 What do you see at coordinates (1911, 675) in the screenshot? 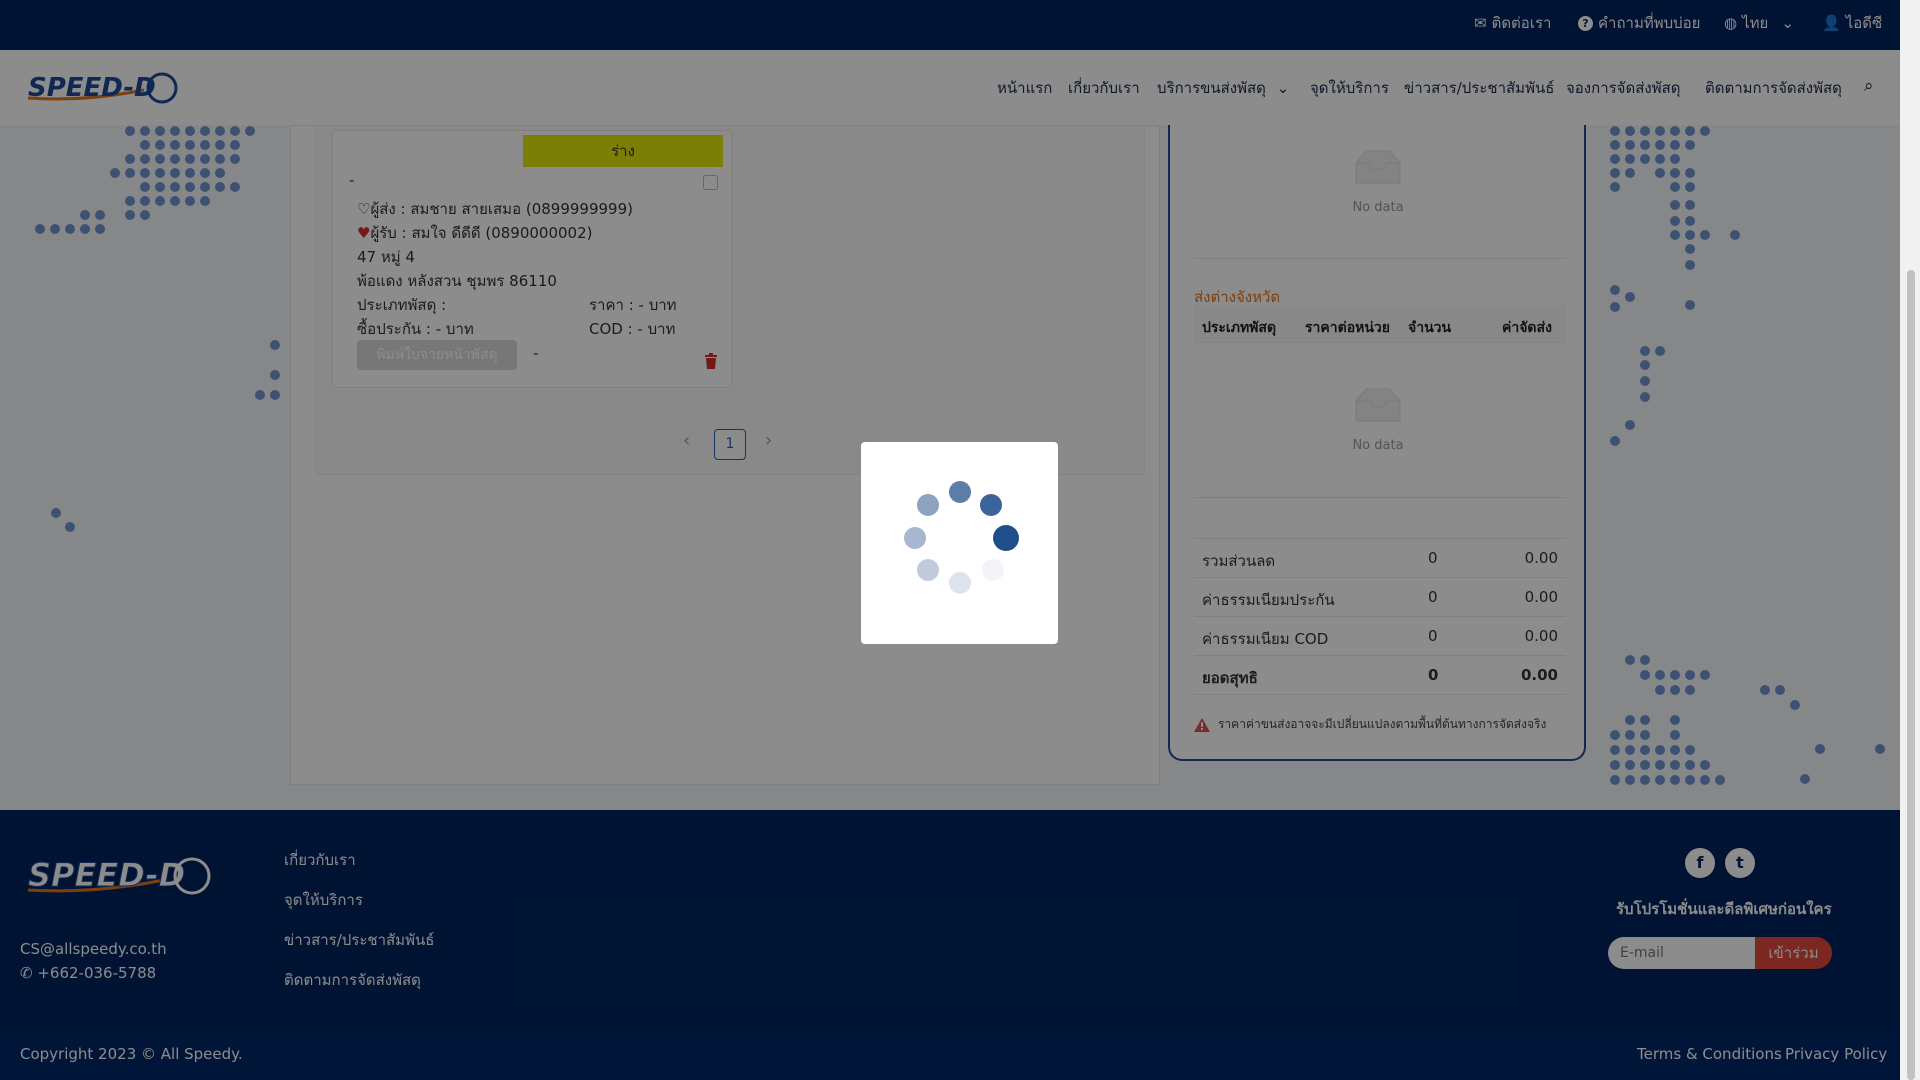
I see `scrollbar-thumb` at bounding box center [1911, 675].